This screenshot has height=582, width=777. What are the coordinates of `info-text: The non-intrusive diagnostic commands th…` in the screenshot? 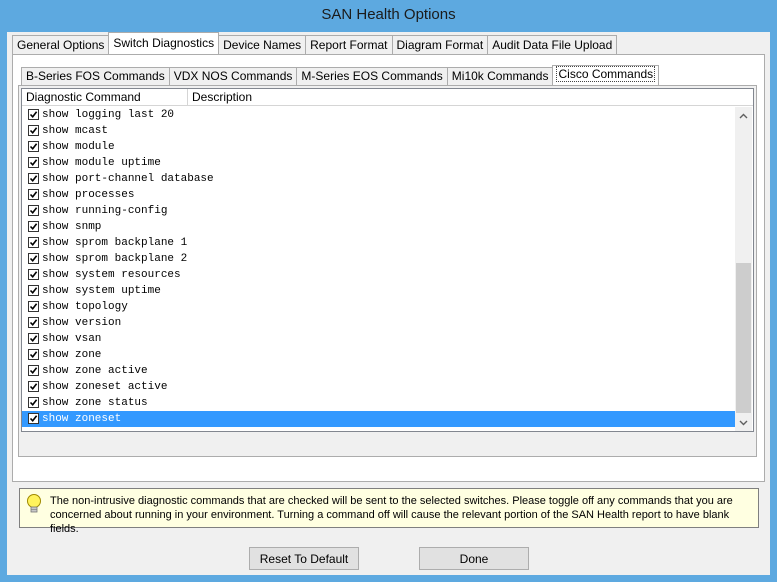 It's located at (391, 515).